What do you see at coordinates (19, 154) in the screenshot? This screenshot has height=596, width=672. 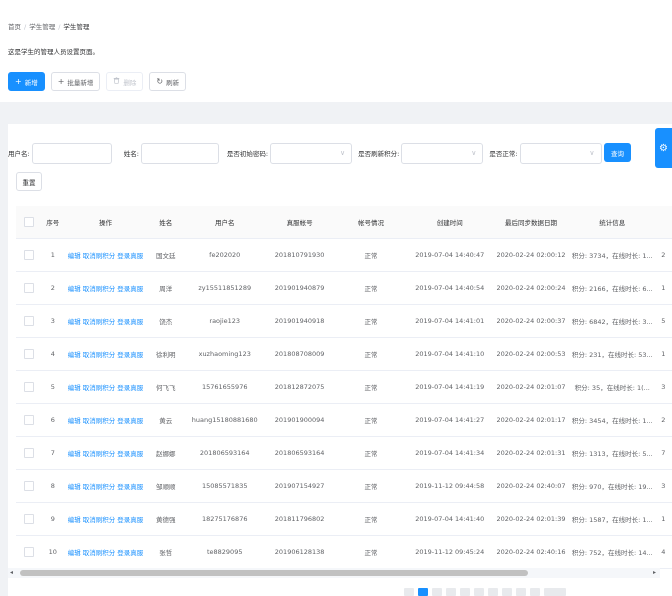 I see `username-label: 用户名:` at bounding box center [19, 154].